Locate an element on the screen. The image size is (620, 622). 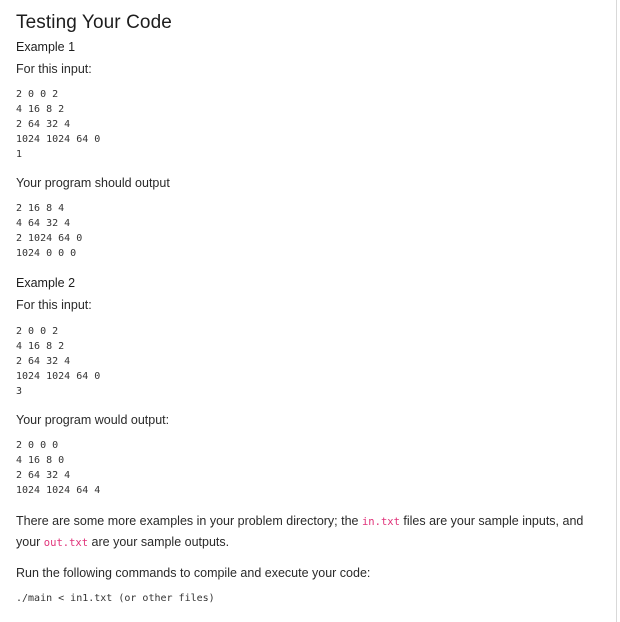
example-1-heading: Example 1 is located at coordinates (46, 47).